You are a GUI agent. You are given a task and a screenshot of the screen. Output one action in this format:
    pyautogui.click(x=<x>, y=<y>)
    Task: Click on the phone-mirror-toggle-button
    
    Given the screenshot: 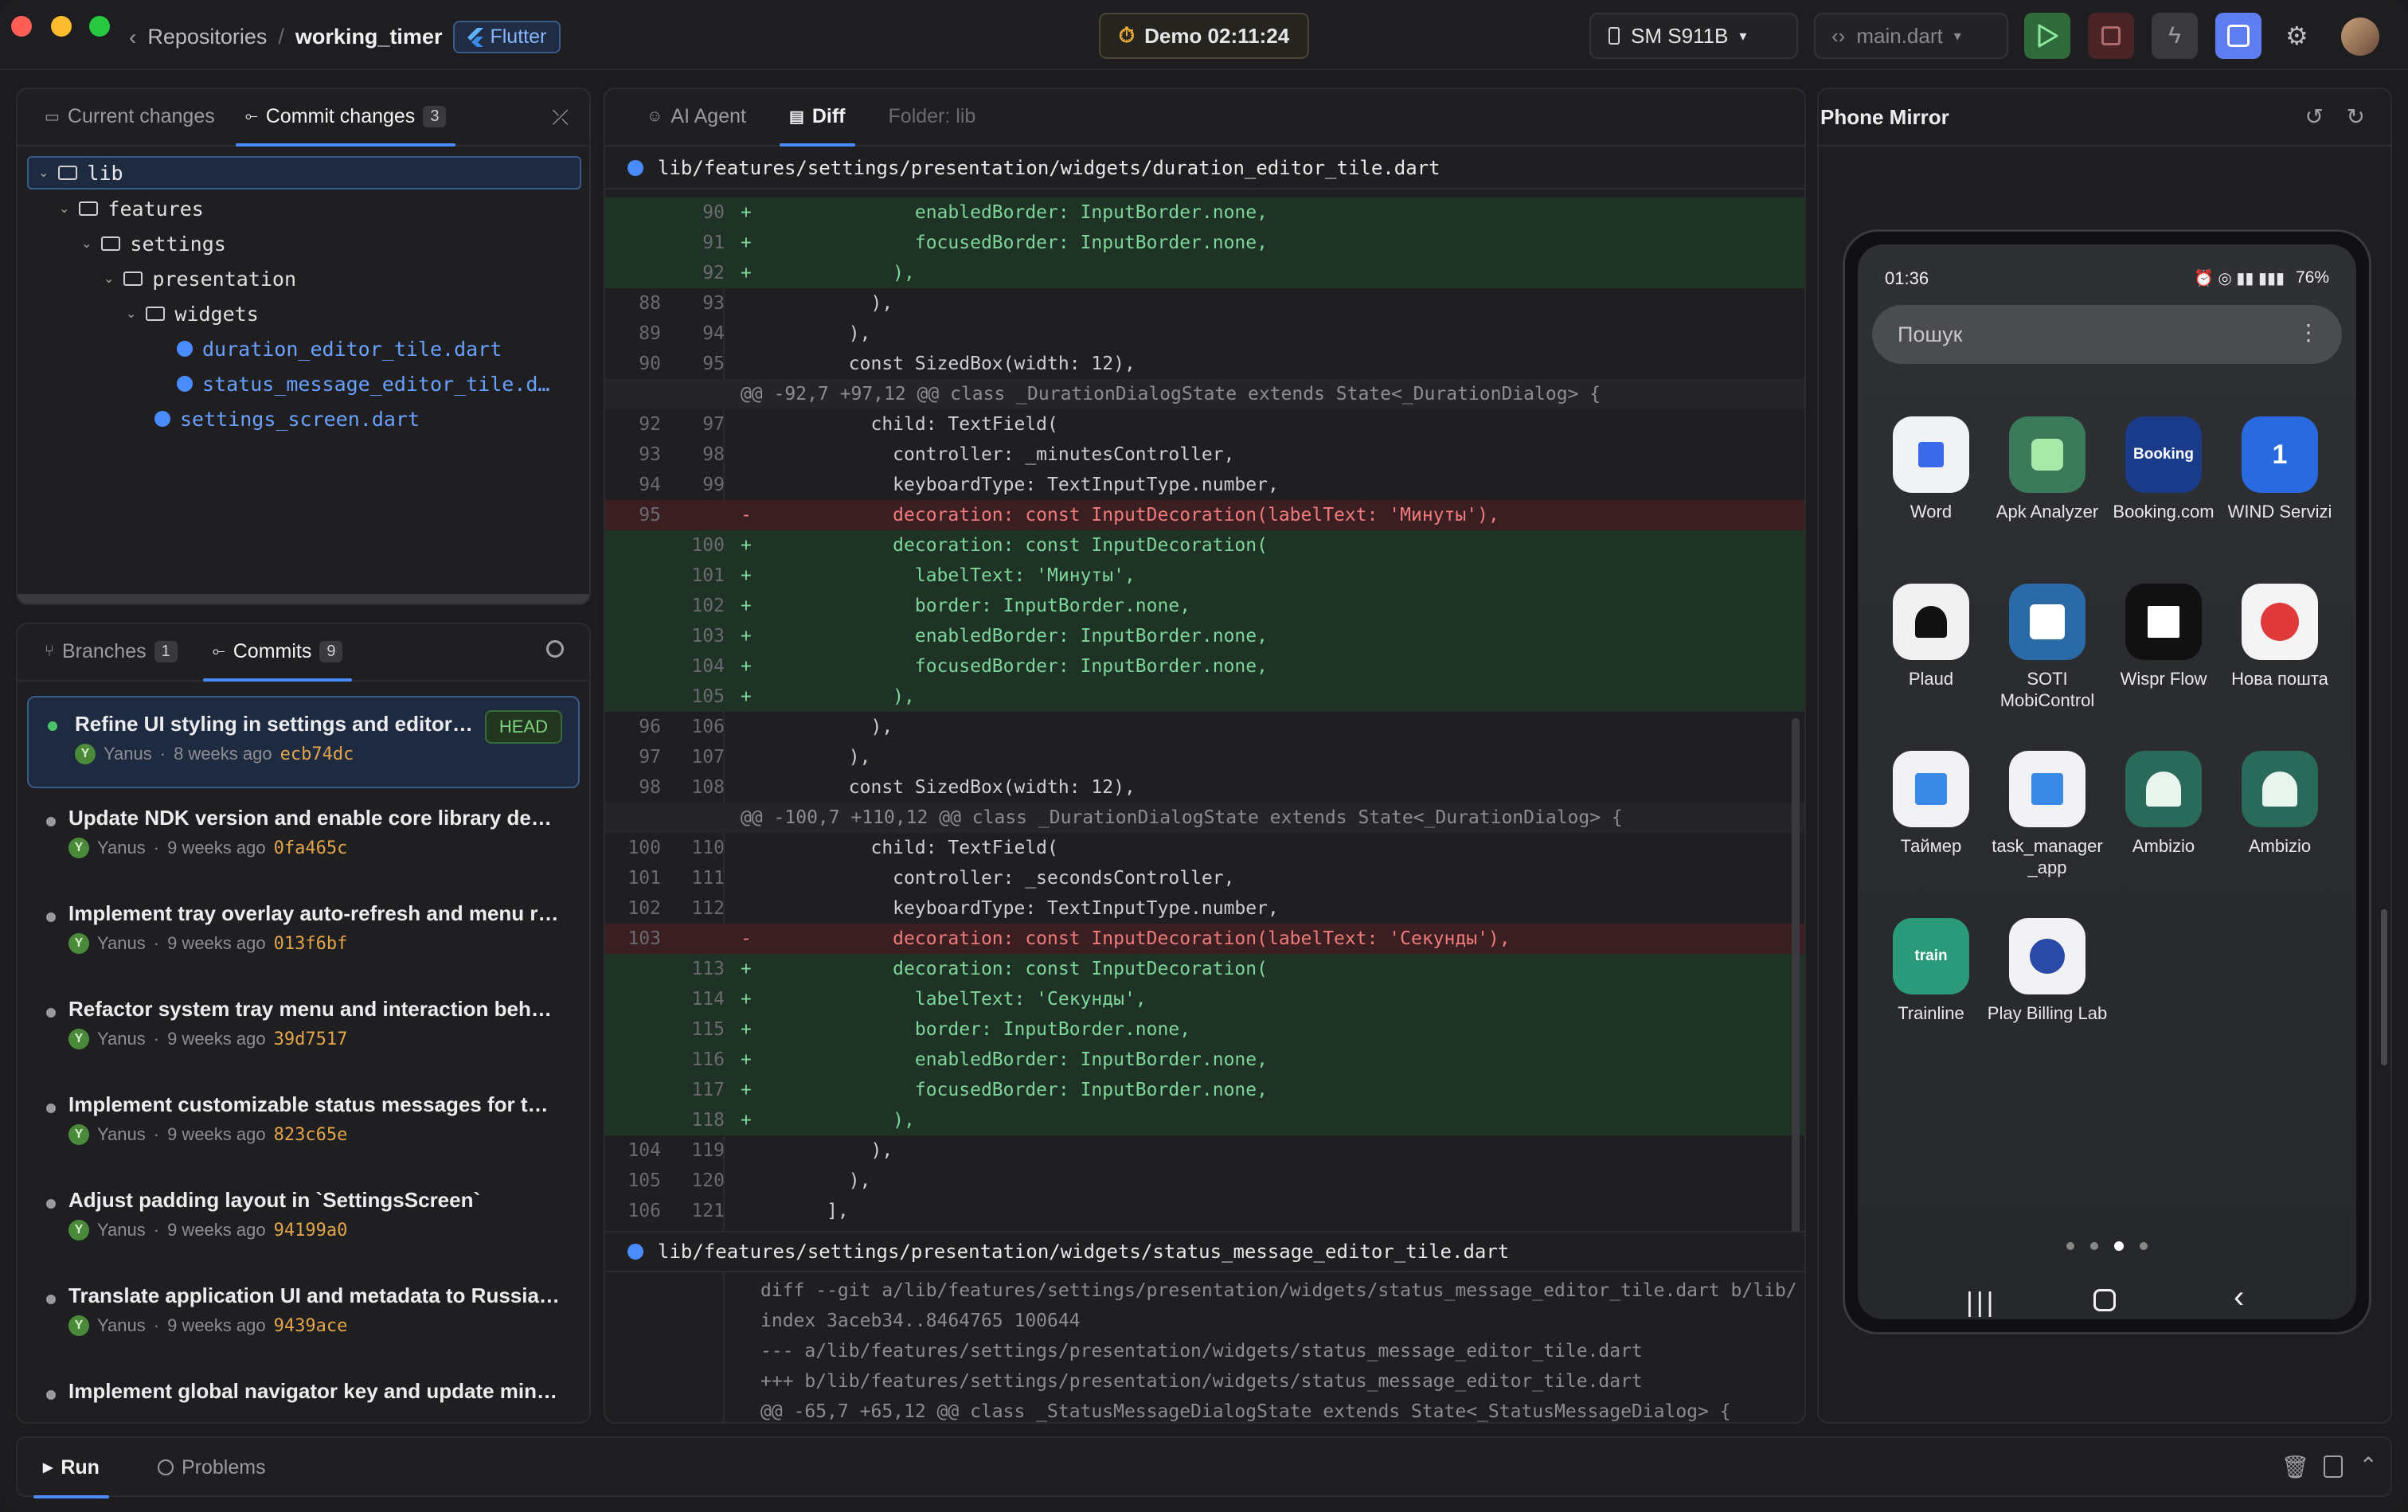 What is the action you would take?
    pyautogui.click(x=2238, y=36)
    